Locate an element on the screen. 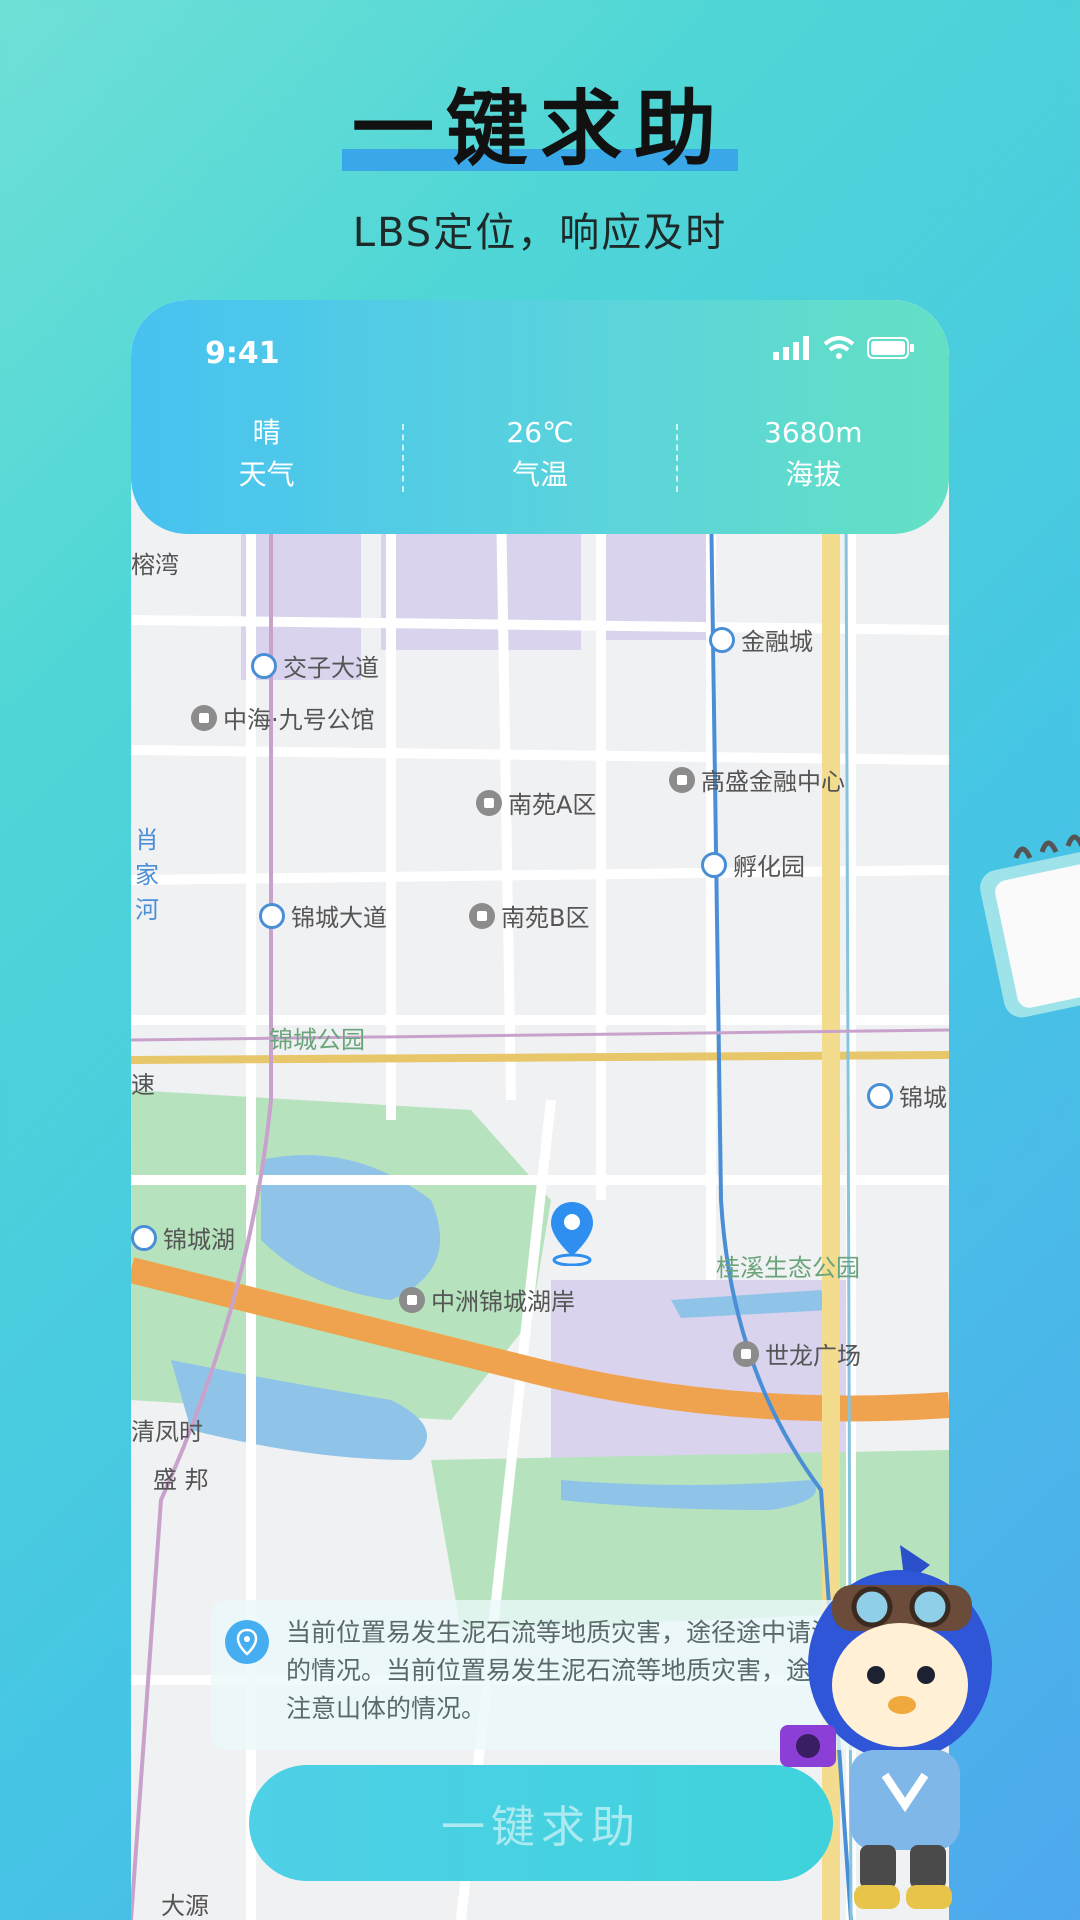 Image resolution: width=1080 pixels, height=1920 pixels. sos-button: 一键求助 is located at coordinates (541, 1823).